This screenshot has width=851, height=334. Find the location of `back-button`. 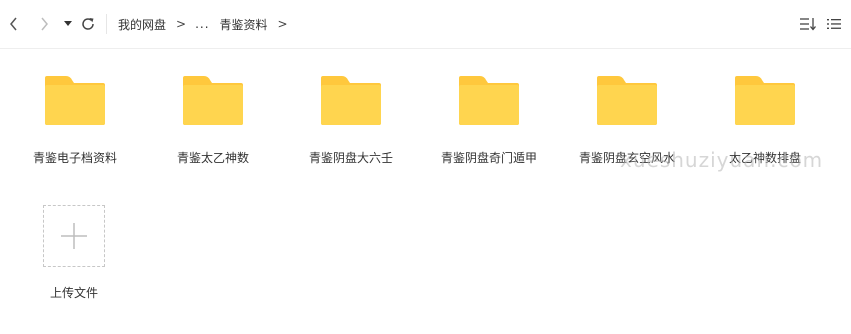

back-button is located at coordinates (14, 24).